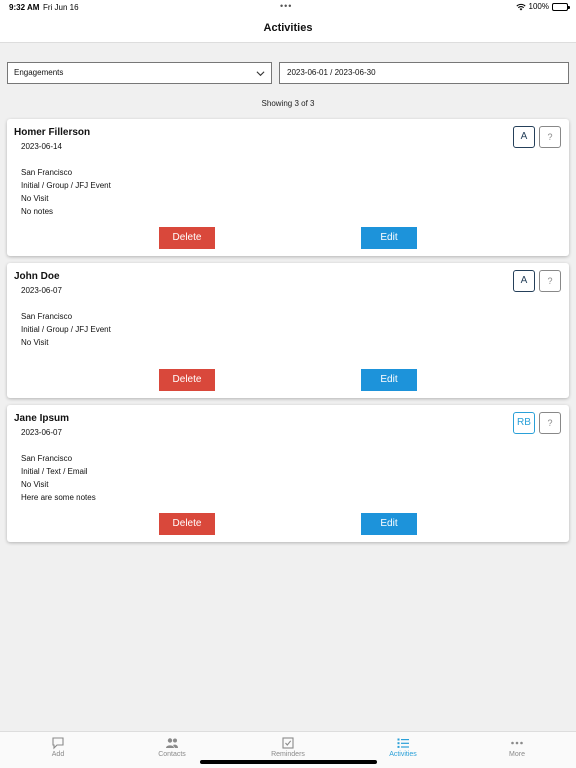 The width and height of the screenshot is (576, 768). I want to click on status-right: 100%, so click(542, 6).